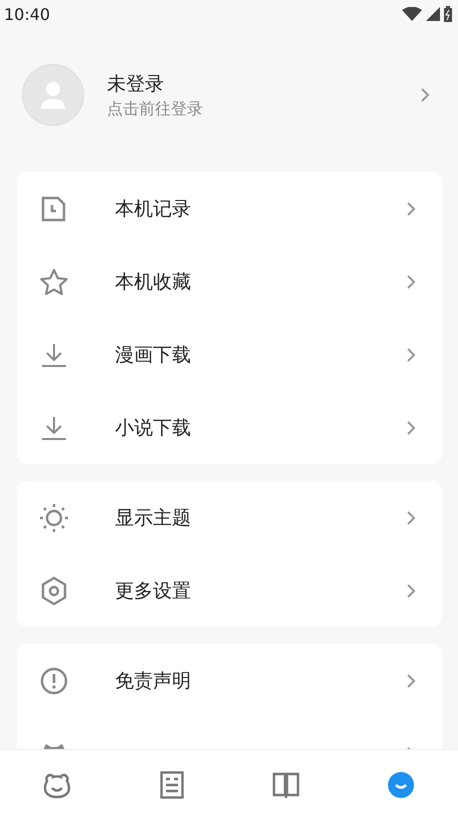 The width and height of the screenshot is (458, 820). I want to click on hexagon-icon, so click(54, 591).